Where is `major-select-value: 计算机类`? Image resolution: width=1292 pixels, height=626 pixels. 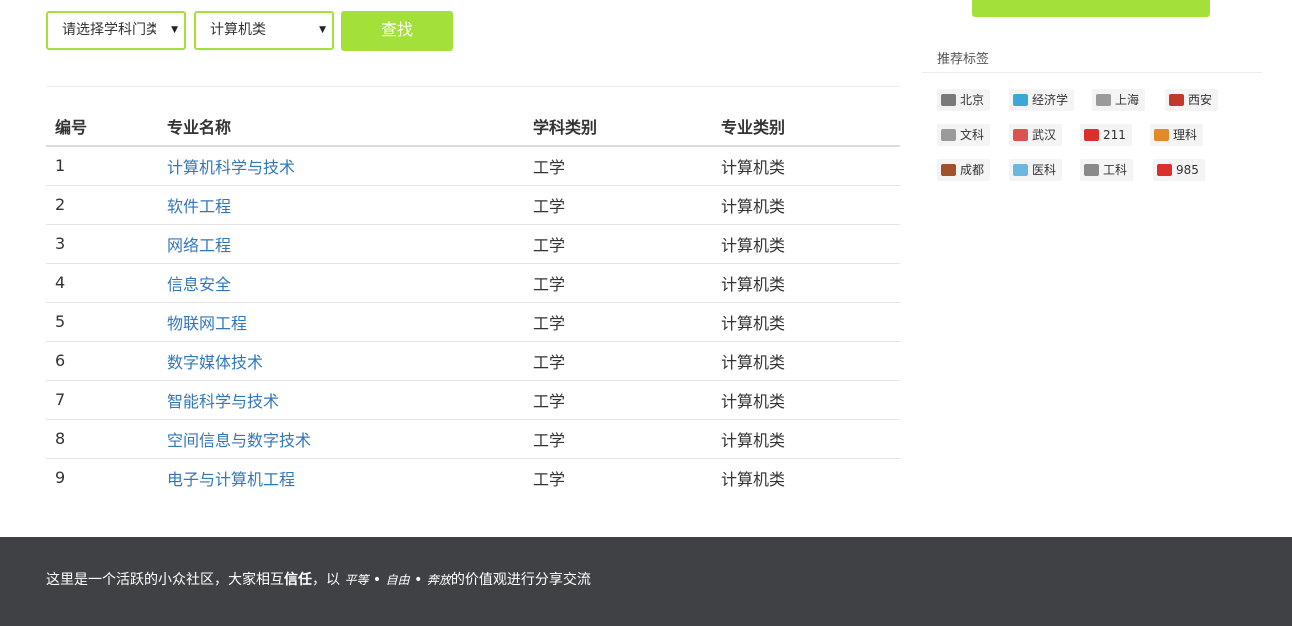 major-select-value: 计算机类 is located at coordinates (238, 30).